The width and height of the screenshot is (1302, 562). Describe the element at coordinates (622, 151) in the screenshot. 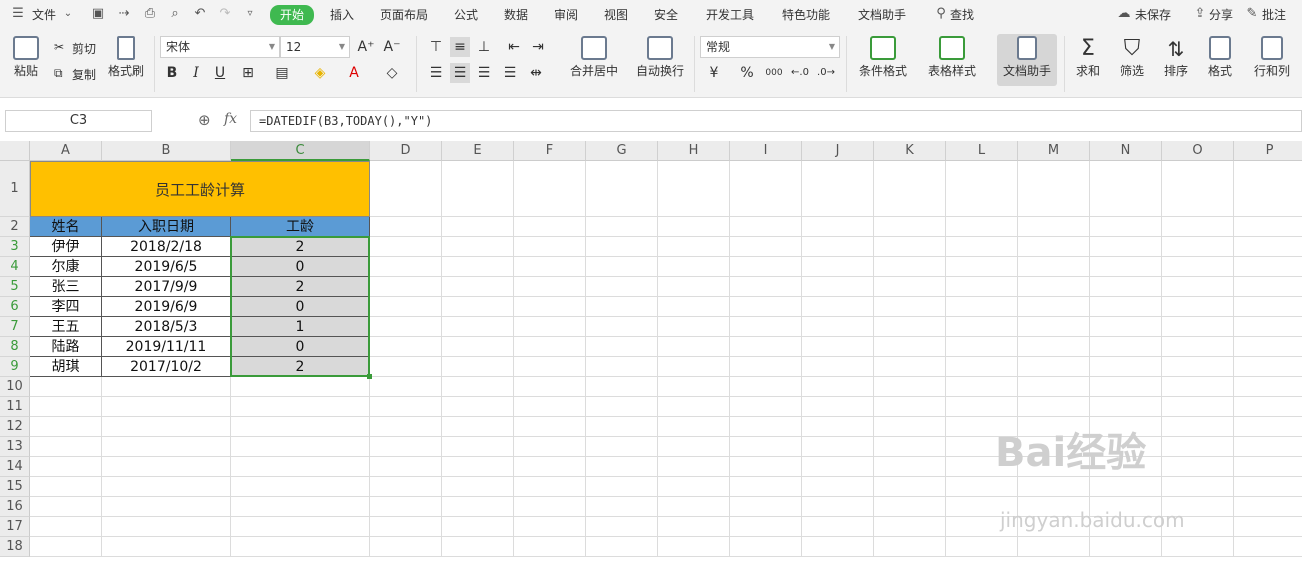

I see `column-header-g: G` at that location.